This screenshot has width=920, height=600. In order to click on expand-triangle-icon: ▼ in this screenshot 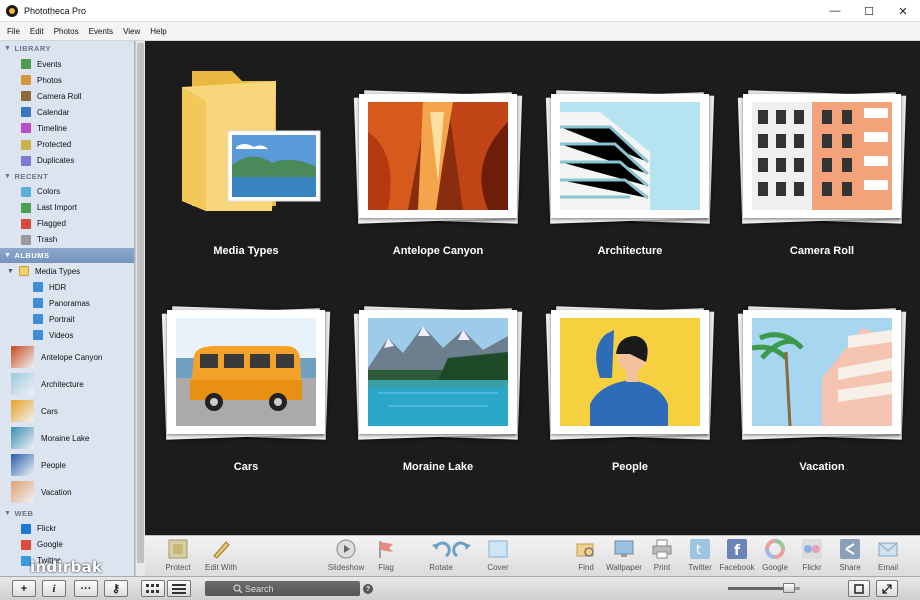, I will do `click(10, 271)`.